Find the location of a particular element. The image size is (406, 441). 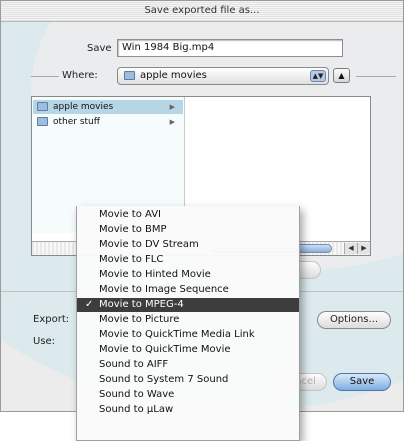

browser-item-other-stuff: other stuff ▶ is located at coordinates (108, 122).